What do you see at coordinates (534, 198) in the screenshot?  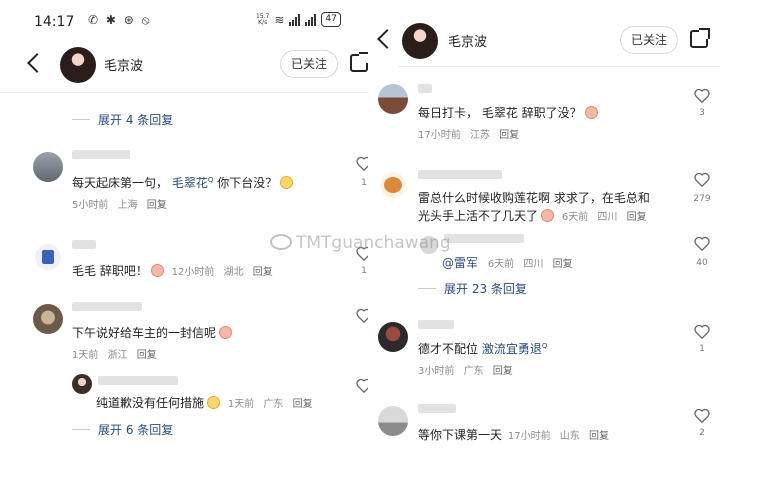 I see `comment-text-line1: 雷总什么时候收购莲花啊 求求了，在毛总和` at bounding box center [534, 198].